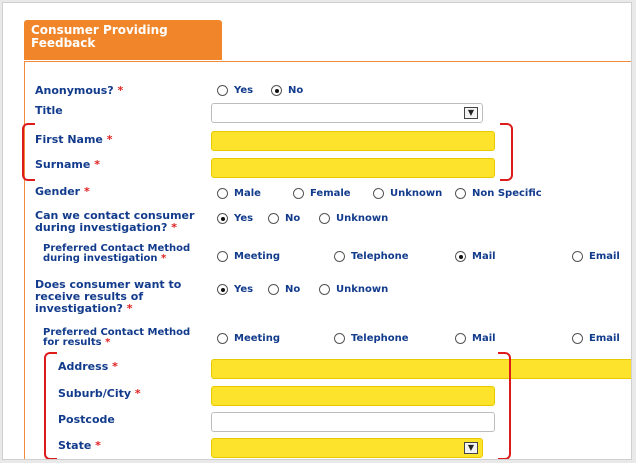 This screenshot has width=636, height=463. Describe the element at coordinates (353, 396) in the screenshot. I see `suburb-input` at that location.